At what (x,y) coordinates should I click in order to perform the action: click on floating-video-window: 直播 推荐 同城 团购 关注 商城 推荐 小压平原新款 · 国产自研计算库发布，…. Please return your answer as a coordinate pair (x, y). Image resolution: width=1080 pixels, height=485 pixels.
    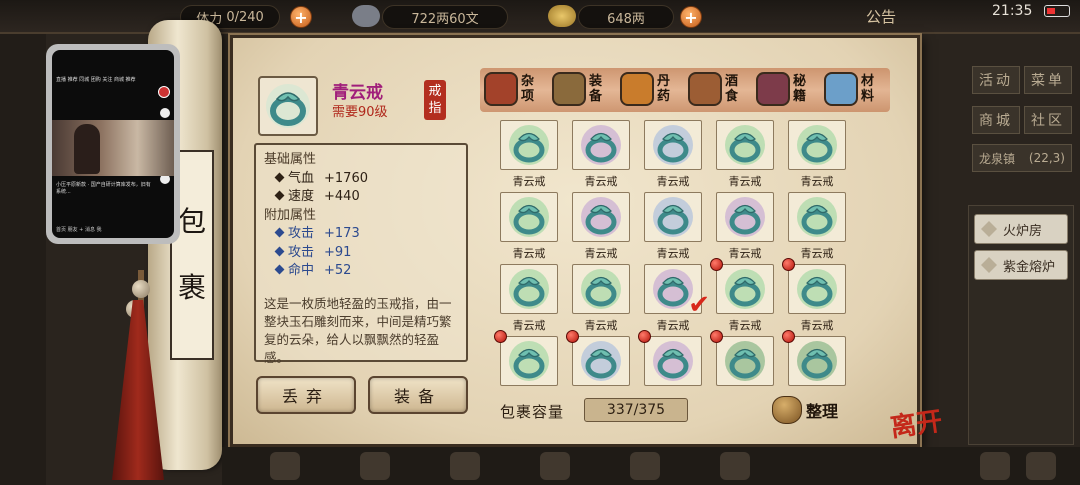
    Looking at the image, I should click on (113, 144).